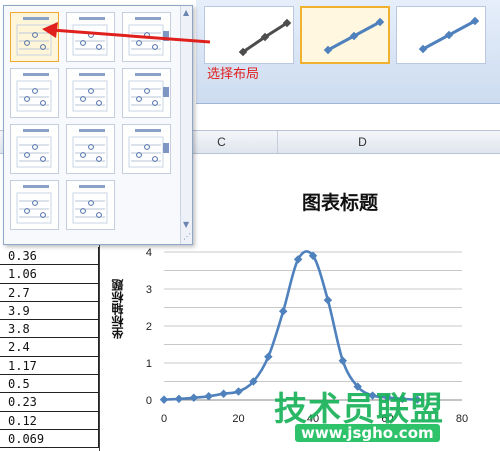 Image resolution: width=500 pixels, height=451 pixels. What do you see at coordinates (462, 419) in the screenshot?
I see `x-tick-label: 80` at bounding box center [462, 419].